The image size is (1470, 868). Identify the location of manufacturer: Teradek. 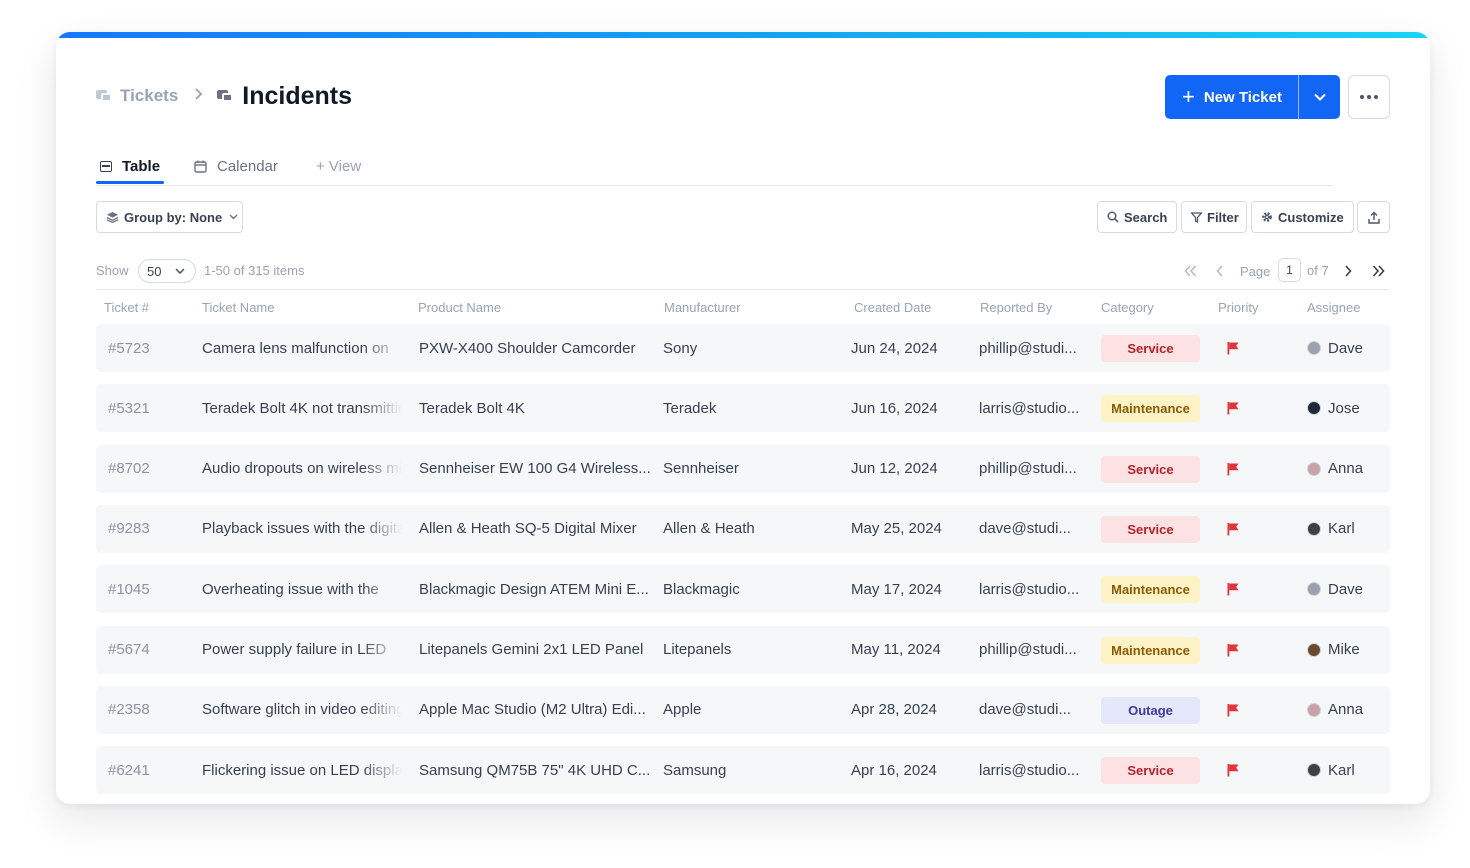
(690, 408).